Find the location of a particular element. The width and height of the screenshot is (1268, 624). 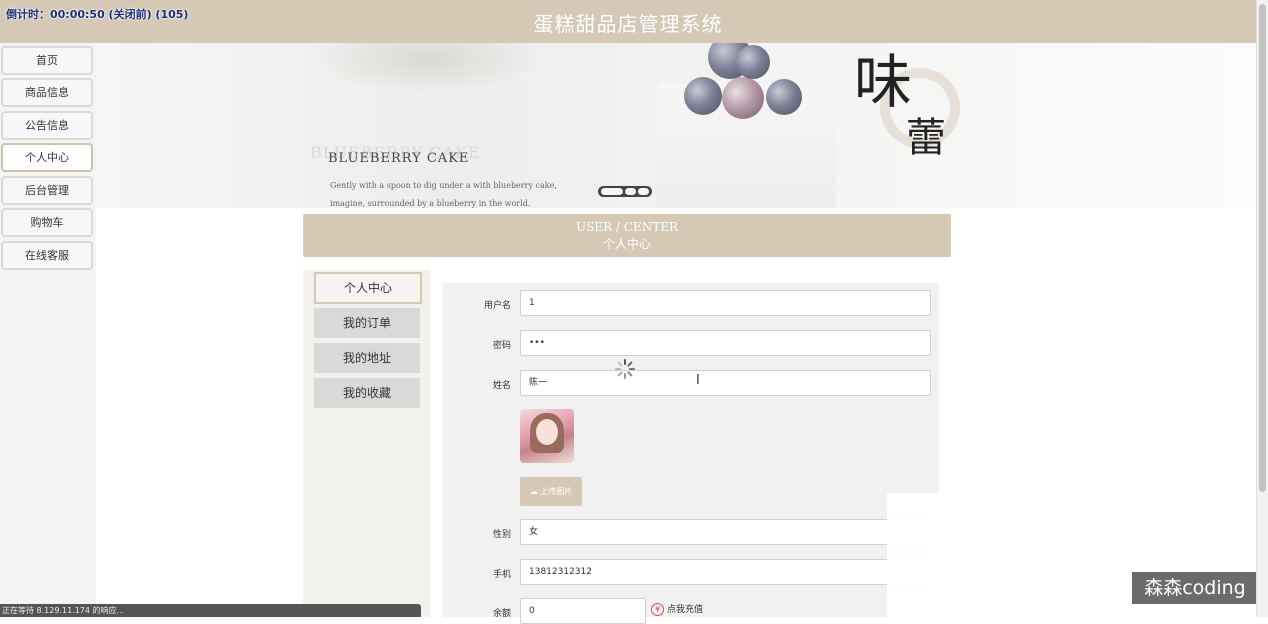

top-header: 倒计时：00:00:50 (关闭前) (105) 蛋糕甜品店管理系统 is located at coordinates (628, 21).